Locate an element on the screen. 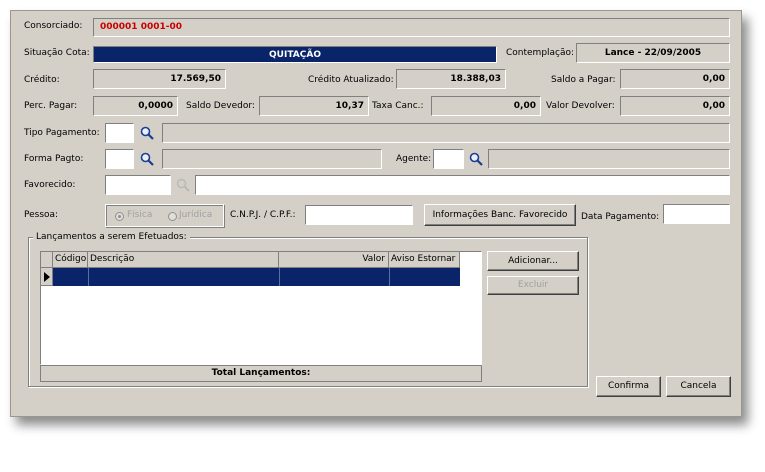 The width and height of the screenshot is (765, 472). tipo-pagamento-label: Tipo Pagamento: is located at coordinates (62, 133).